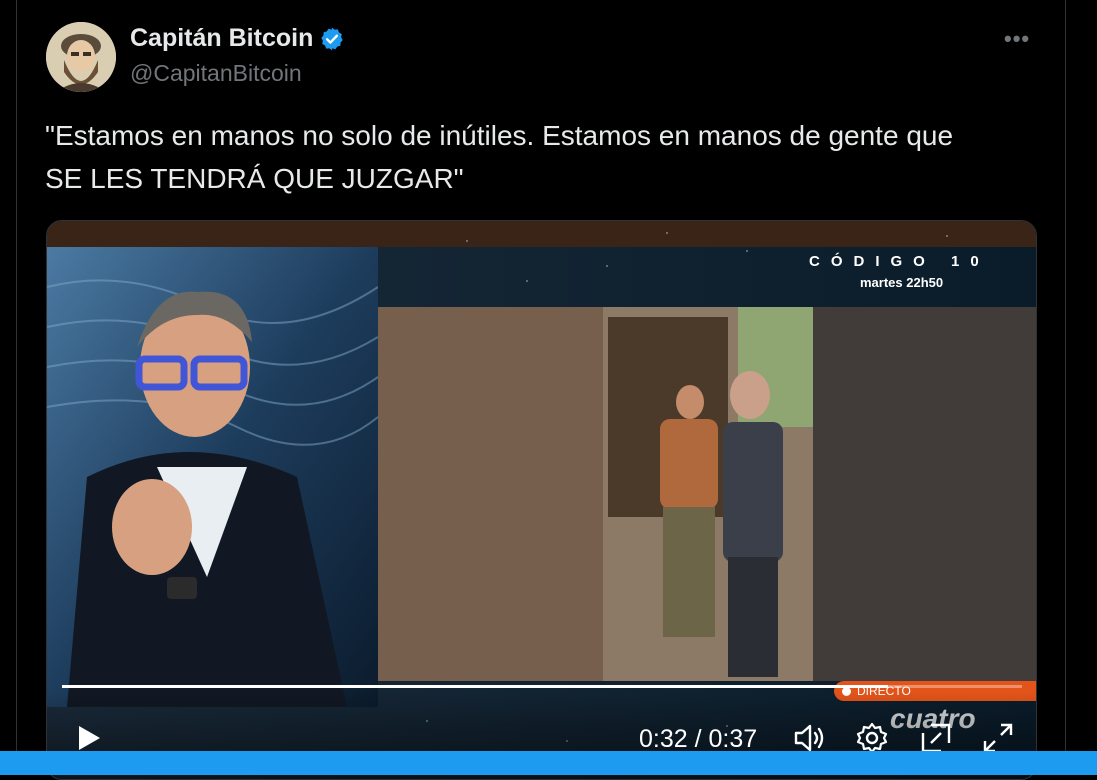  Describe the element at coordinates (88, 738) in the screenshot. I see `play-icon` at that location.